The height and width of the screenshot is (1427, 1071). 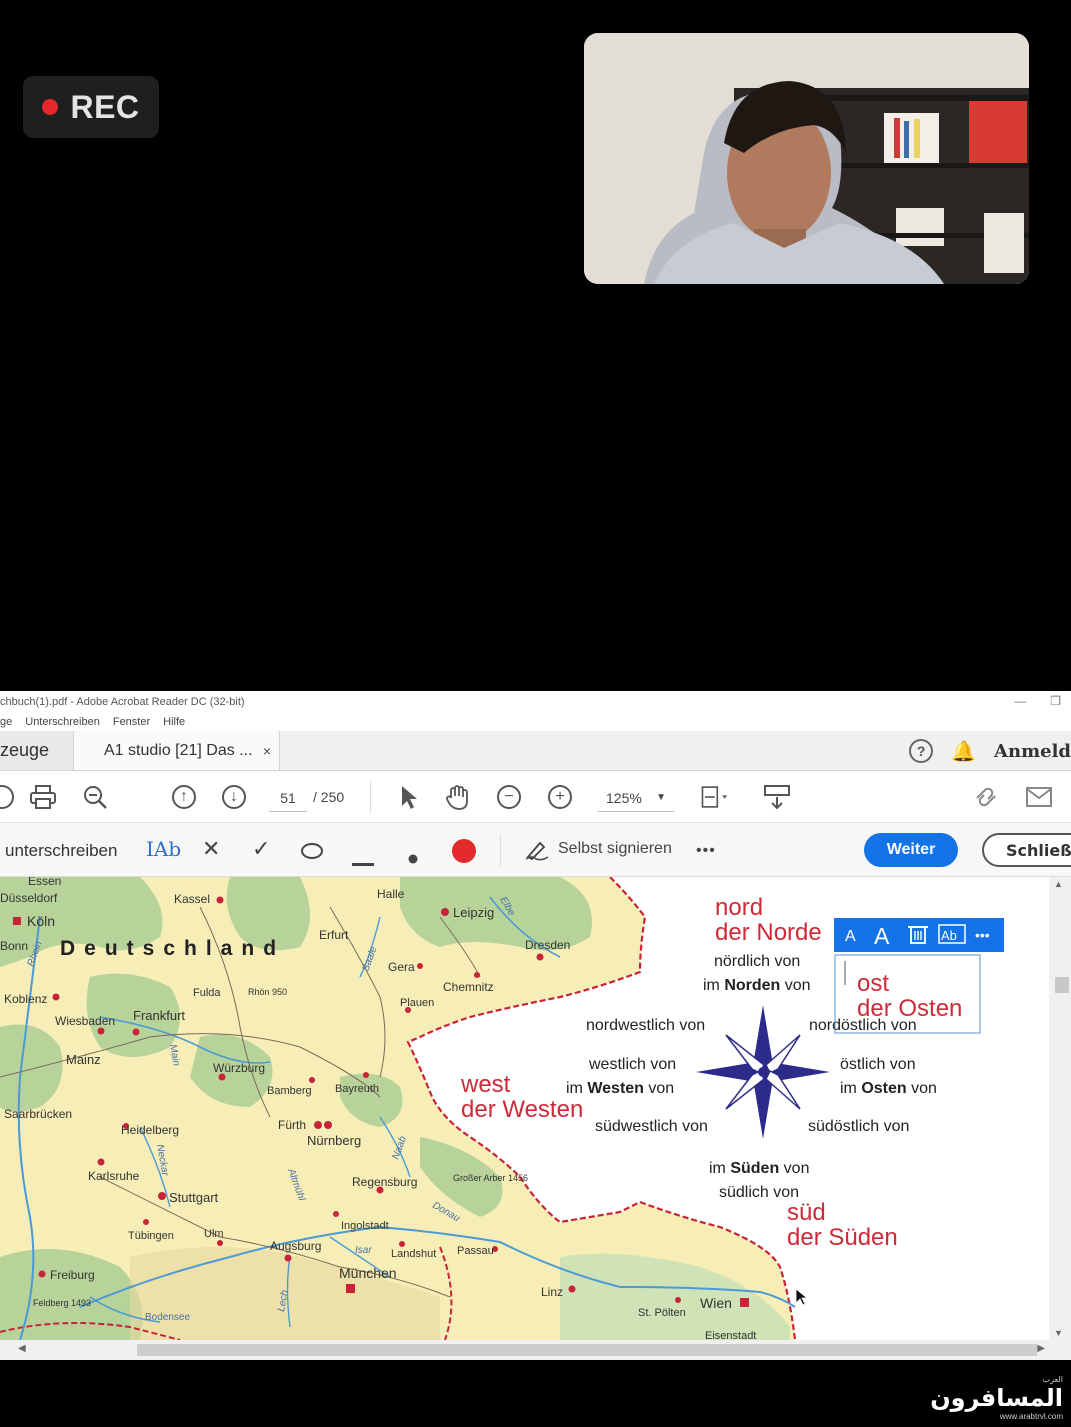 I want to click on color-picker-icon, so click(x=464, y=851).